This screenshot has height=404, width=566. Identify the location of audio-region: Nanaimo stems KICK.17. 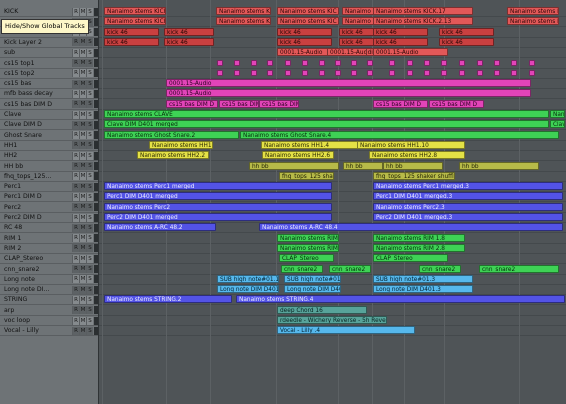
(423, 11).